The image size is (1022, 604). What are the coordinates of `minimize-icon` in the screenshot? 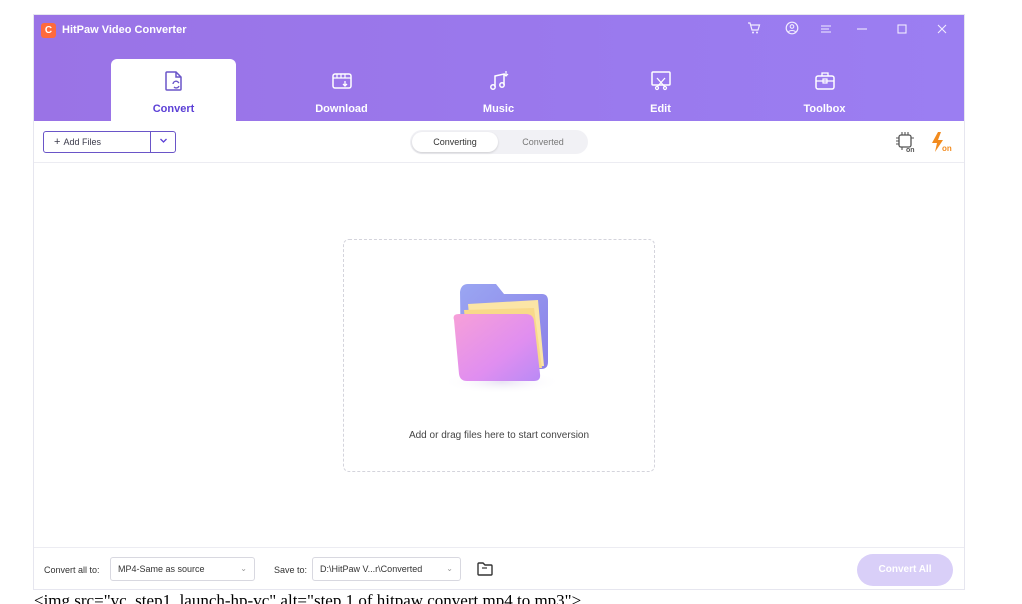 It's located at (862, 31).